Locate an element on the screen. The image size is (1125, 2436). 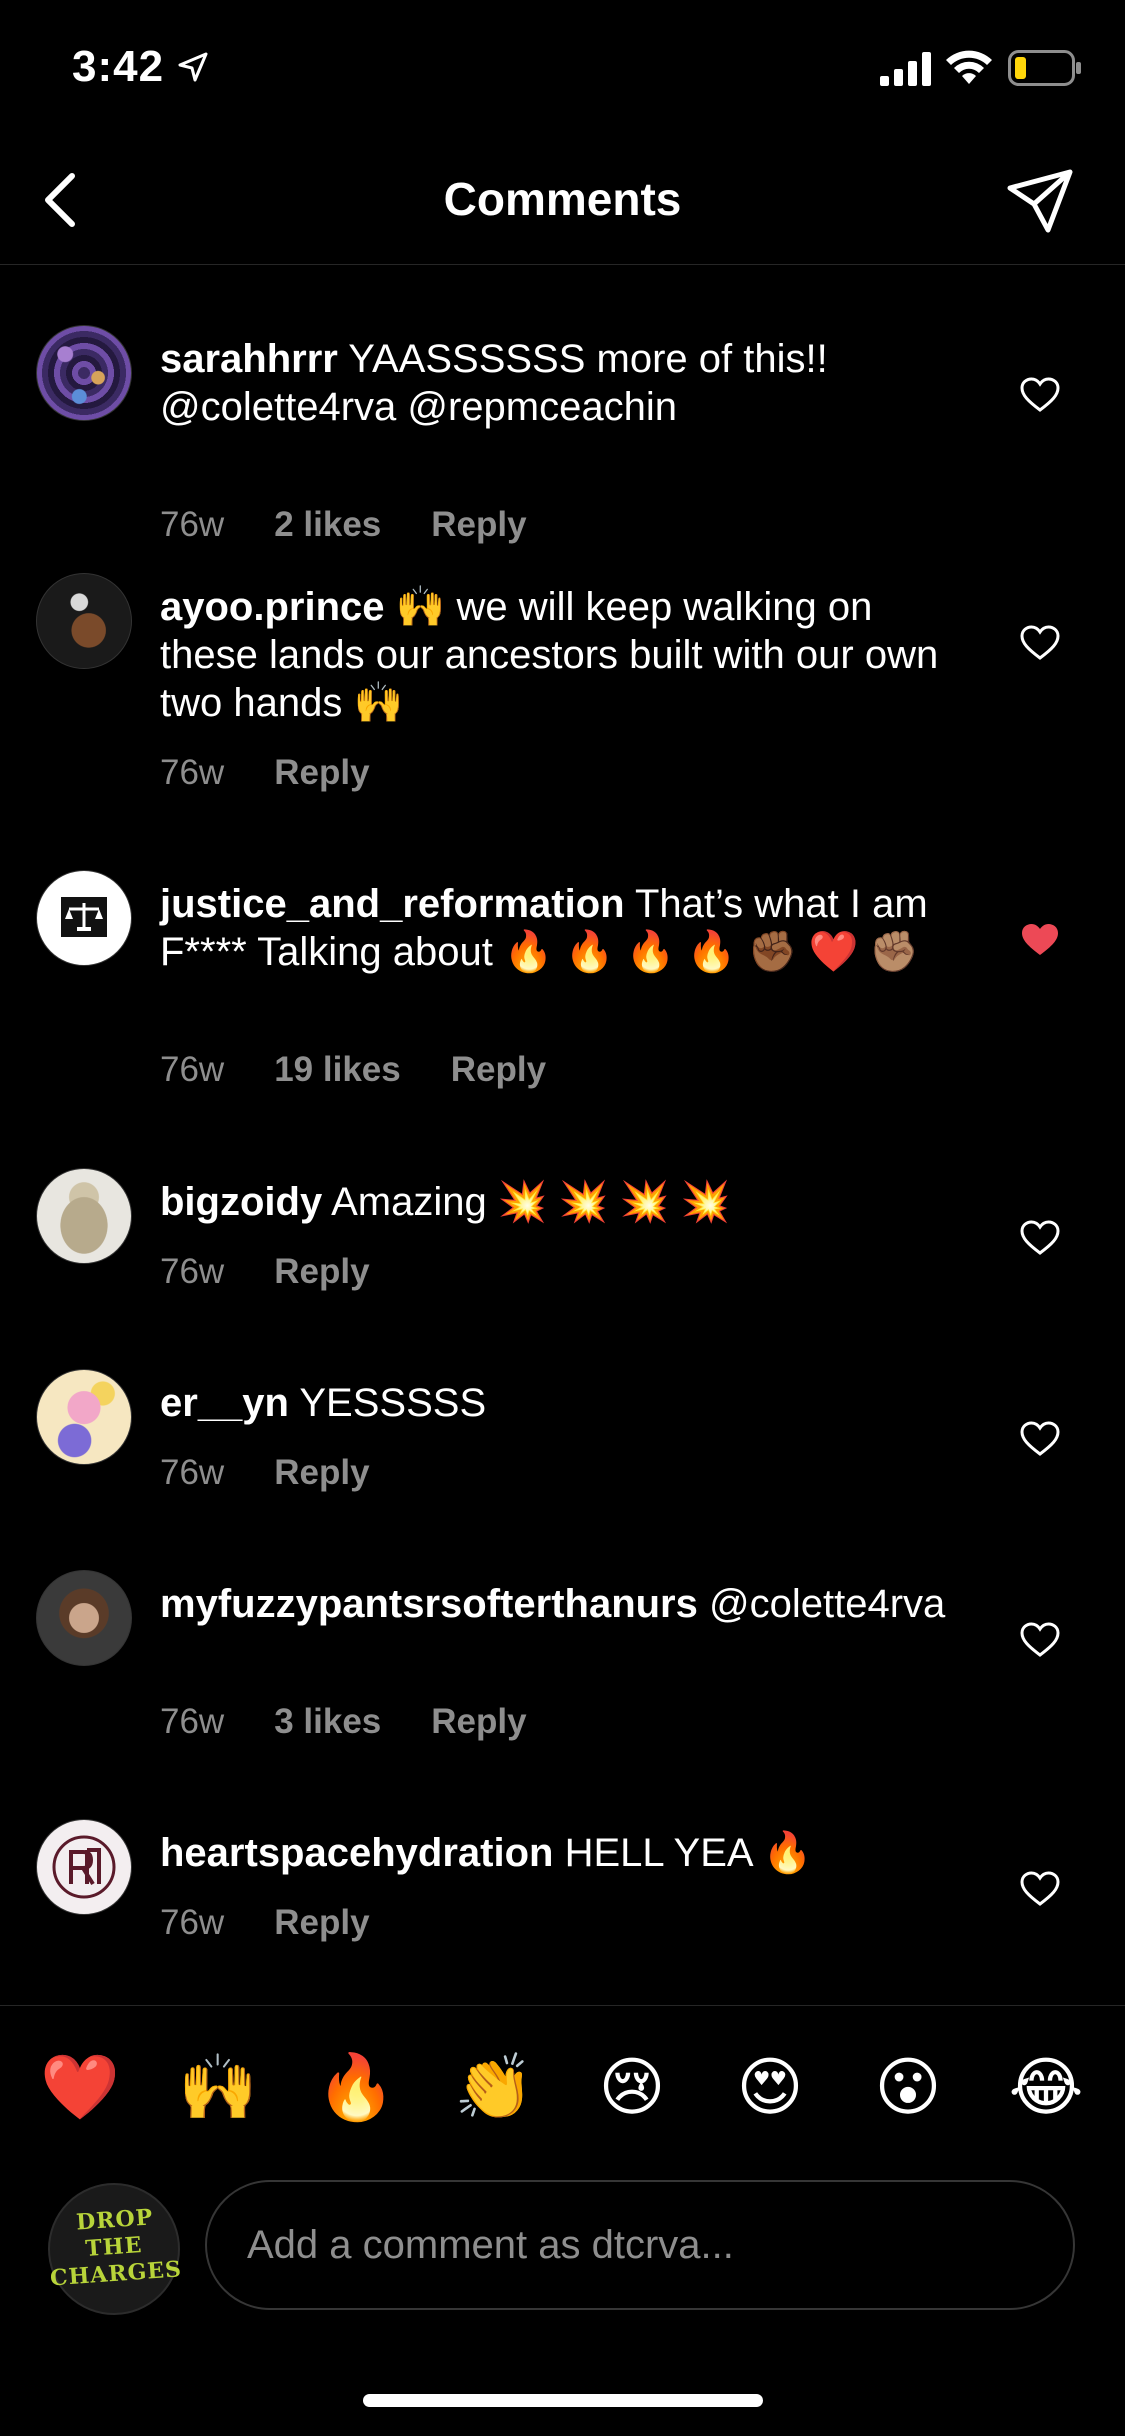
comment-meta: 76w 19 likes Reply is located at coordinates (378, 1070).